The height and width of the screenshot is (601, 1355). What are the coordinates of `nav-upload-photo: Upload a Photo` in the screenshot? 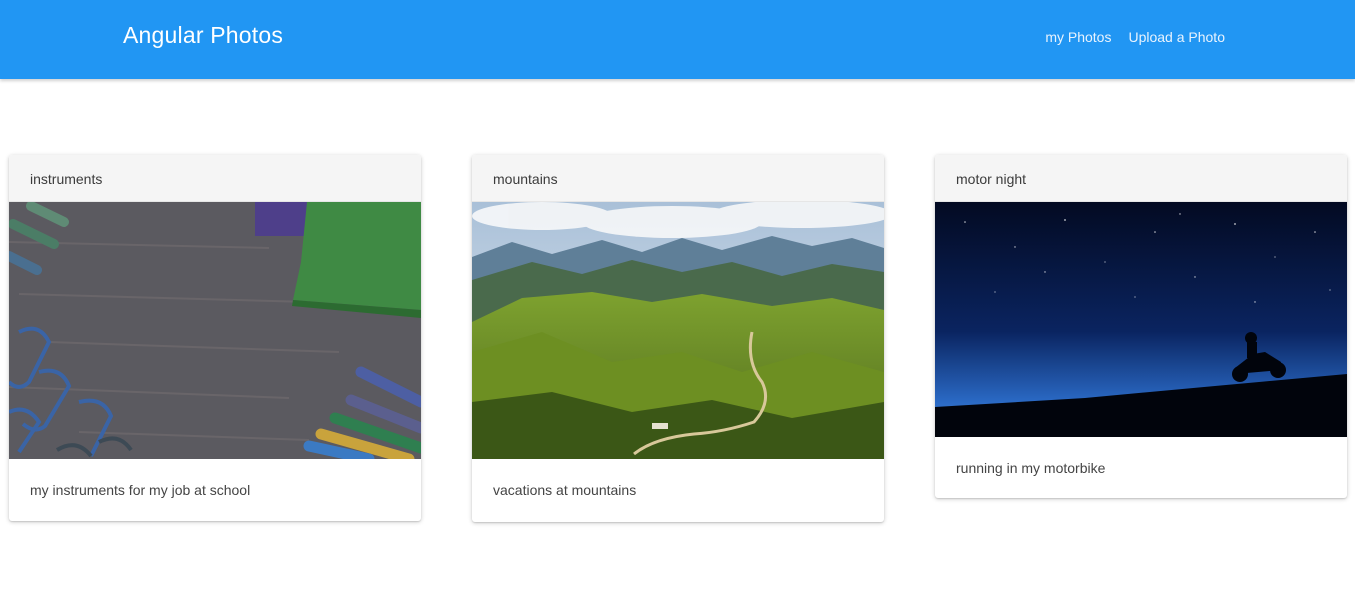 It's located at (1176, 37).